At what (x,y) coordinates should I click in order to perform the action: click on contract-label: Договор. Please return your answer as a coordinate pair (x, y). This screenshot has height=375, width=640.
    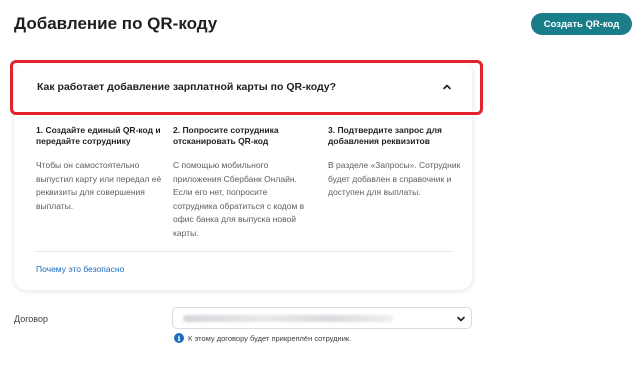
    Looking at the image, I should click on (31, 319).